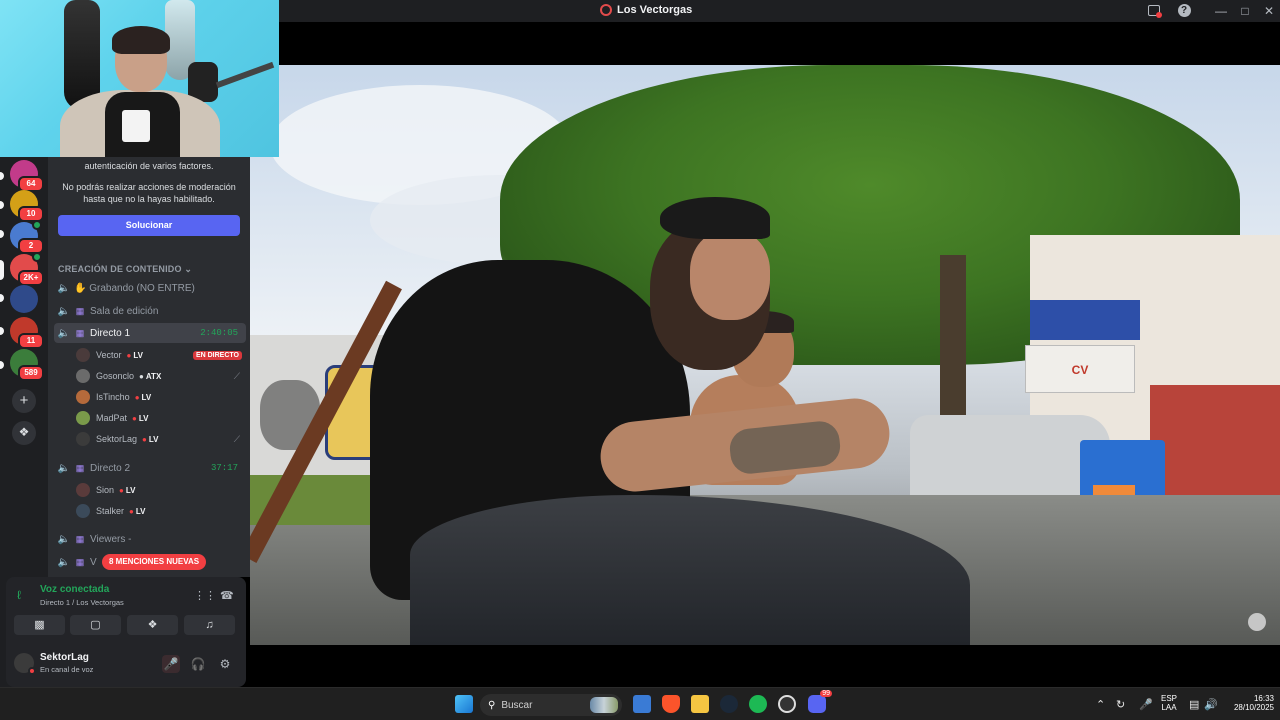 This screenshot has width=1280, height=720. Describe the element at coordinates (109, 355) in the screenshot. I see `user-name: Vector` at that location.